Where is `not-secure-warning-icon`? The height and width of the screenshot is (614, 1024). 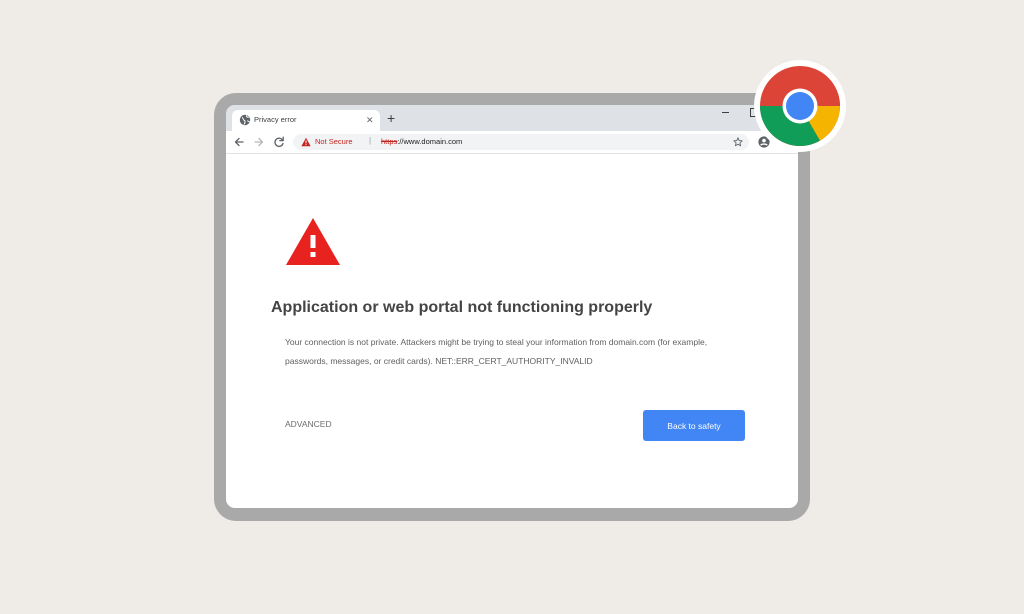 not-secure-warning-icon is located at coordinates (306, 142).